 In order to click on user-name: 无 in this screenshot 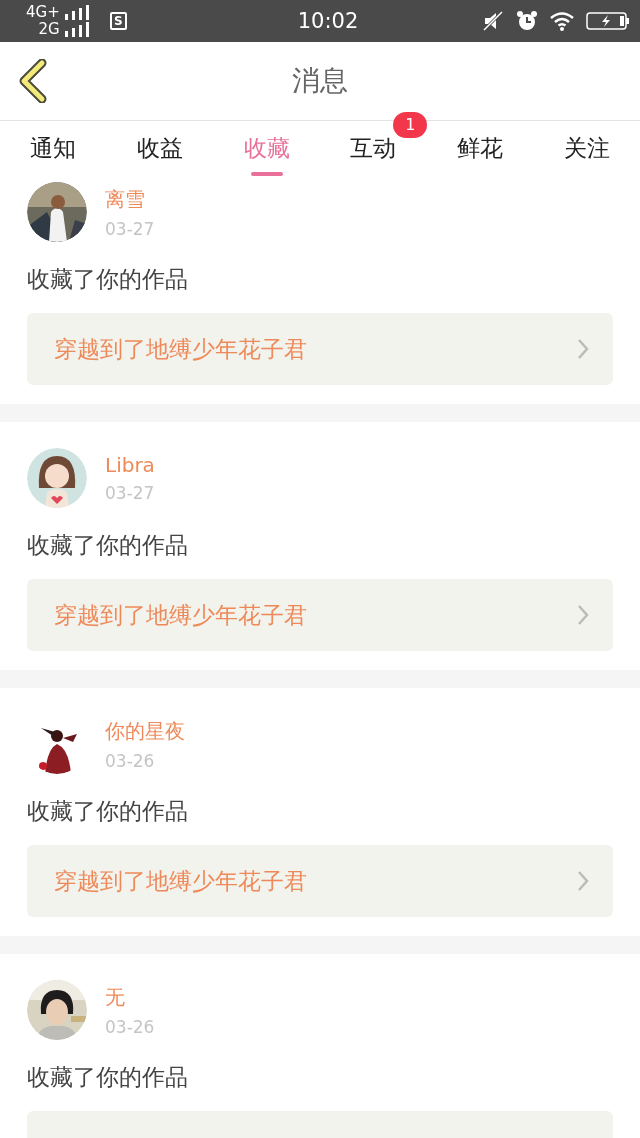, I will do `click(115, 997)`.